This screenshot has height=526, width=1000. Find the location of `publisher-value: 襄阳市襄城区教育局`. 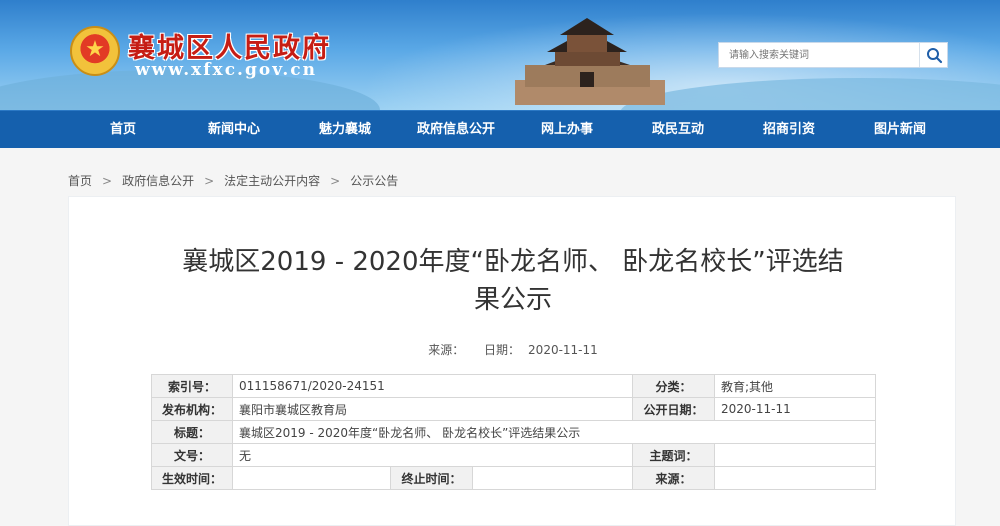

publisher-value: 襄阳市襄城区教育局 is located at coordinates (432, 409).